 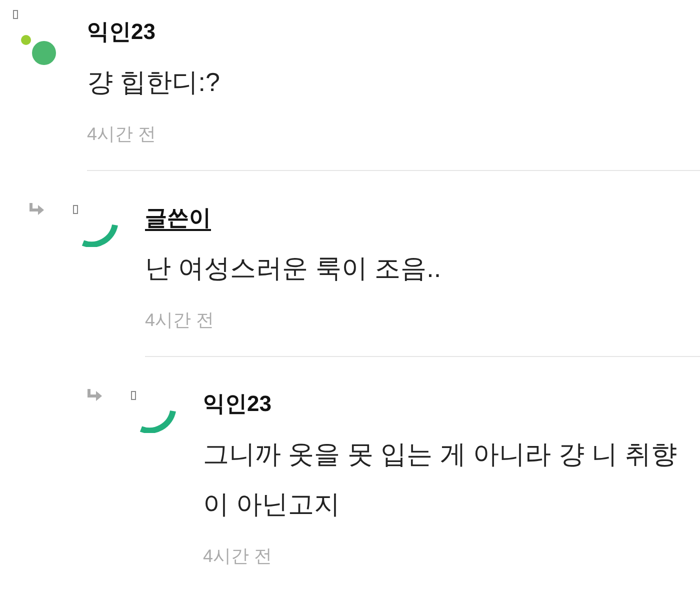 What do you see at coordinates (178, 218) in the screenshot?
I see `author-name: 글쓴이` at bounding box center [178, 218].